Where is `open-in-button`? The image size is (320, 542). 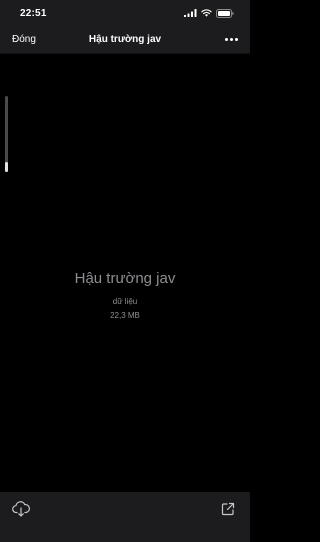
open-in-button is located at coordinates (228, 511).